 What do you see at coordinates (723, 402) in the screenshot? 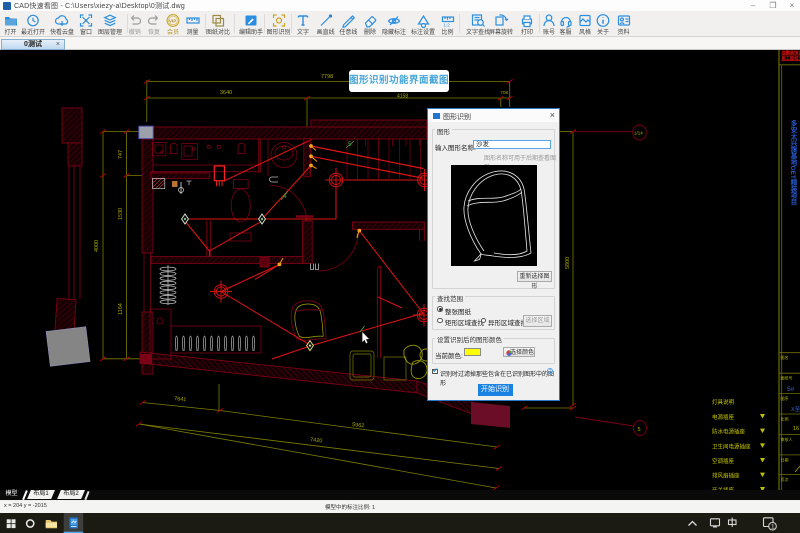
I see `svg-text: 灯具说明` at bounding box center [723, 402].